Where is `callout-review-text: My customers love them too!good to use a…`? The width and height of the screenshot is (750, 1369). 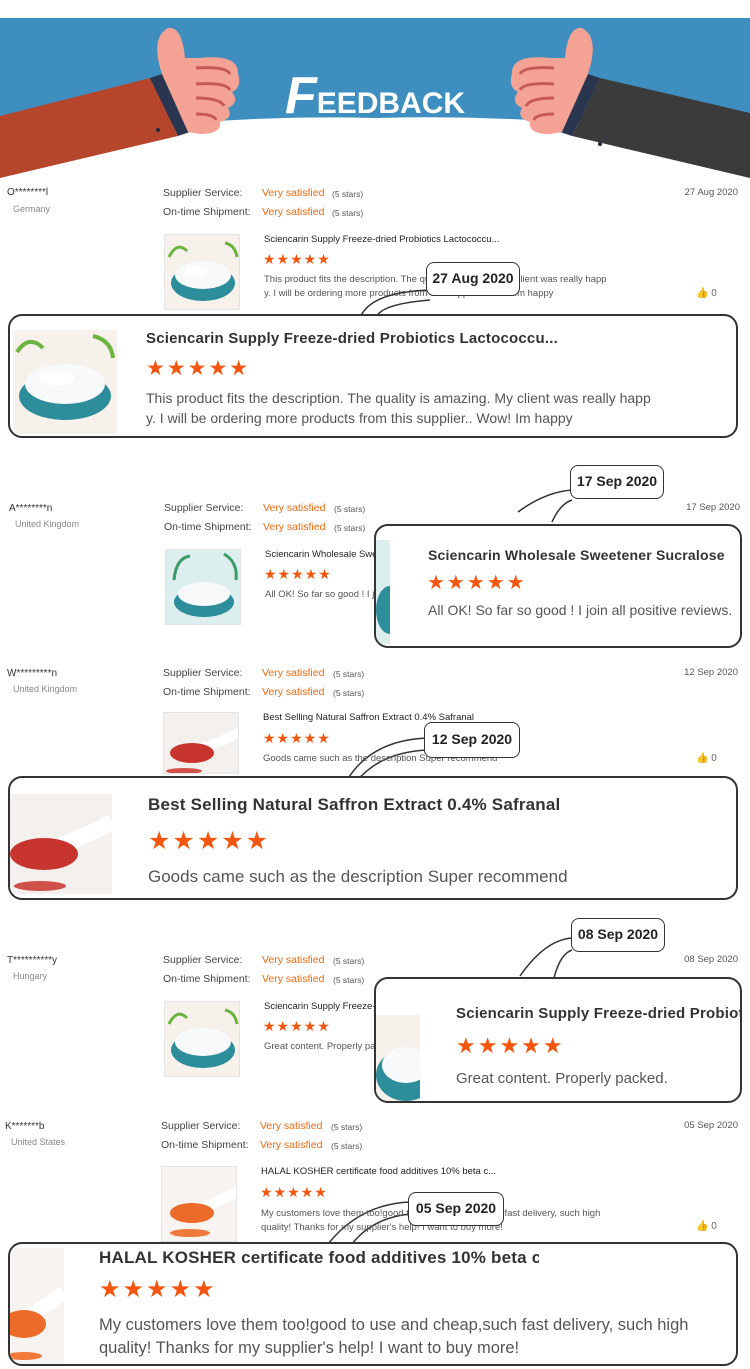
callout-review-text: My customers love them too!good to use a… is located at coordinates (394, 1336).